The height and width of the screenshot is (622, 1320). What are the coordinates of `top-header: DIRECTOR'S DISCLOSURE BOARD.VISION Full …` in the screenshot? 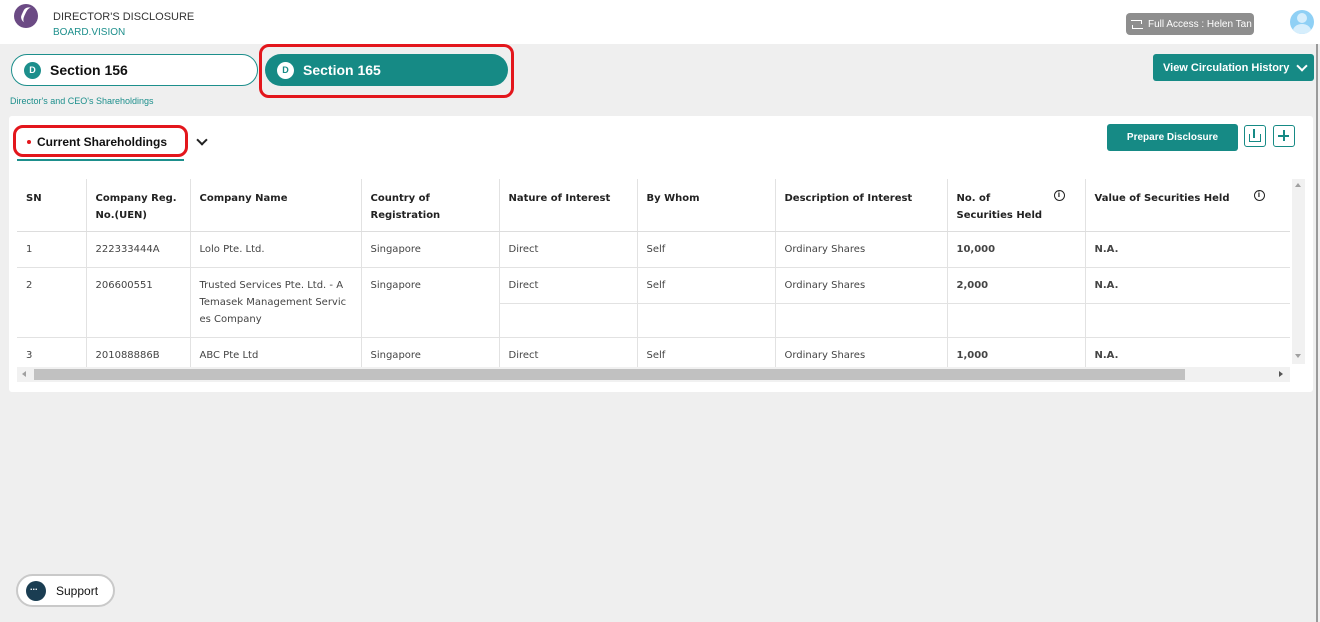 It's located at (660, 22).